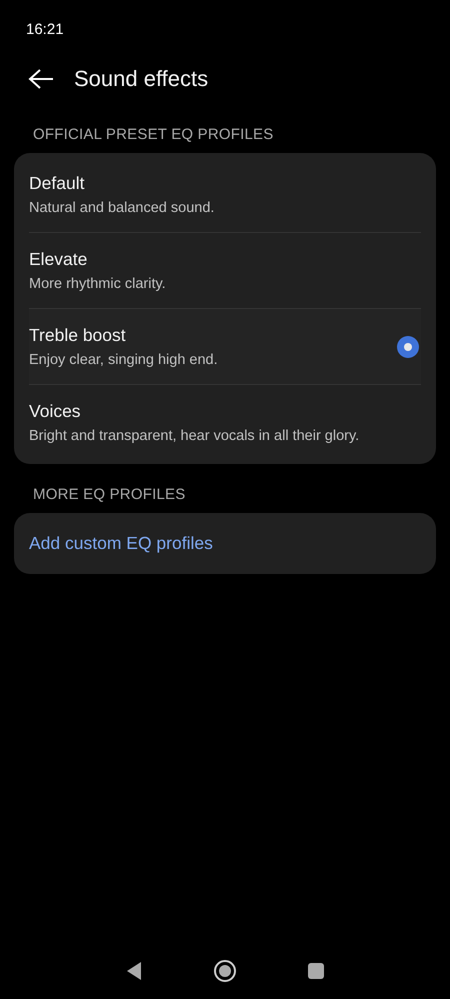  What do you see at coordinates (134, 971) in the screenshot?
I see `back-nav-button` at bounding box center [134, 971].